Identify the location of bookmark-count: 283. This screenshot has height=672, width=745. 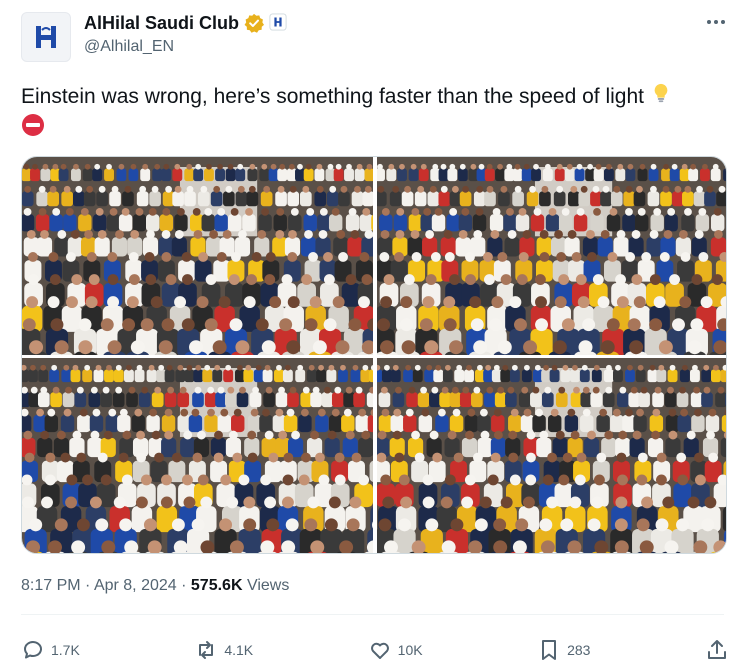
(579, 650).